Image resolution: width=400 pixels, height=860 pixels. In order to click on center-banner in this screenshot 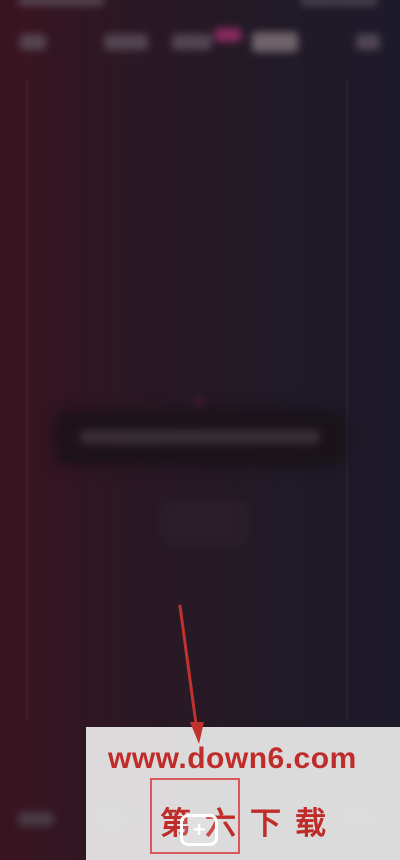, I will do `click(200, 438)`.